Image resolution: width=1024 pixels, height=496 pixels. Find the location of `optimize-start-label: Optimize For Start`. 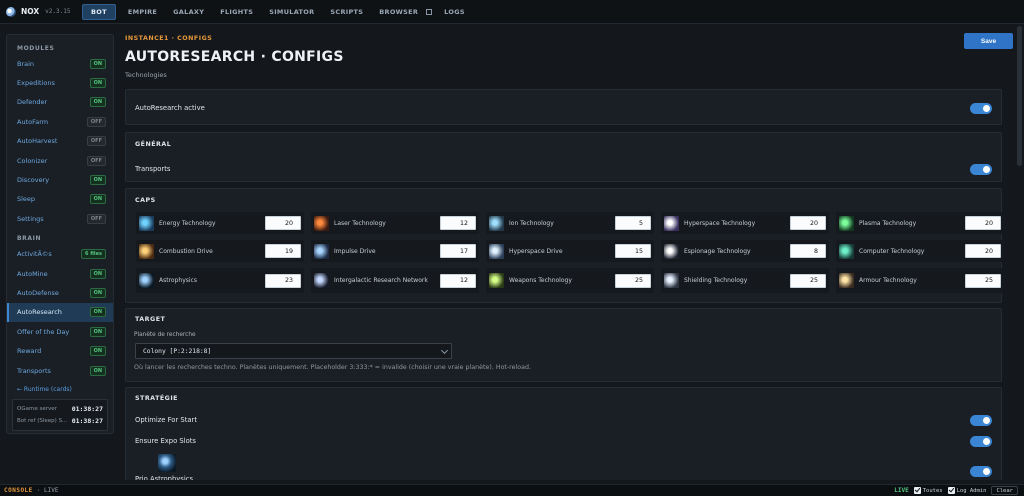

optimize-start-label: Optimize For Start is located at coordinates (166, 420).